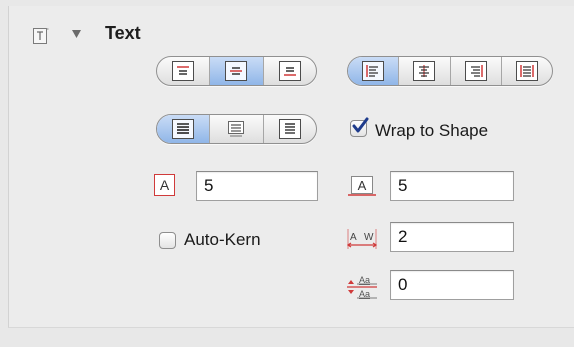  What do you see at coordinates (362, 239) in the screenshot?
I see `kerning-icon: A W` at bounding box center [362, 239].